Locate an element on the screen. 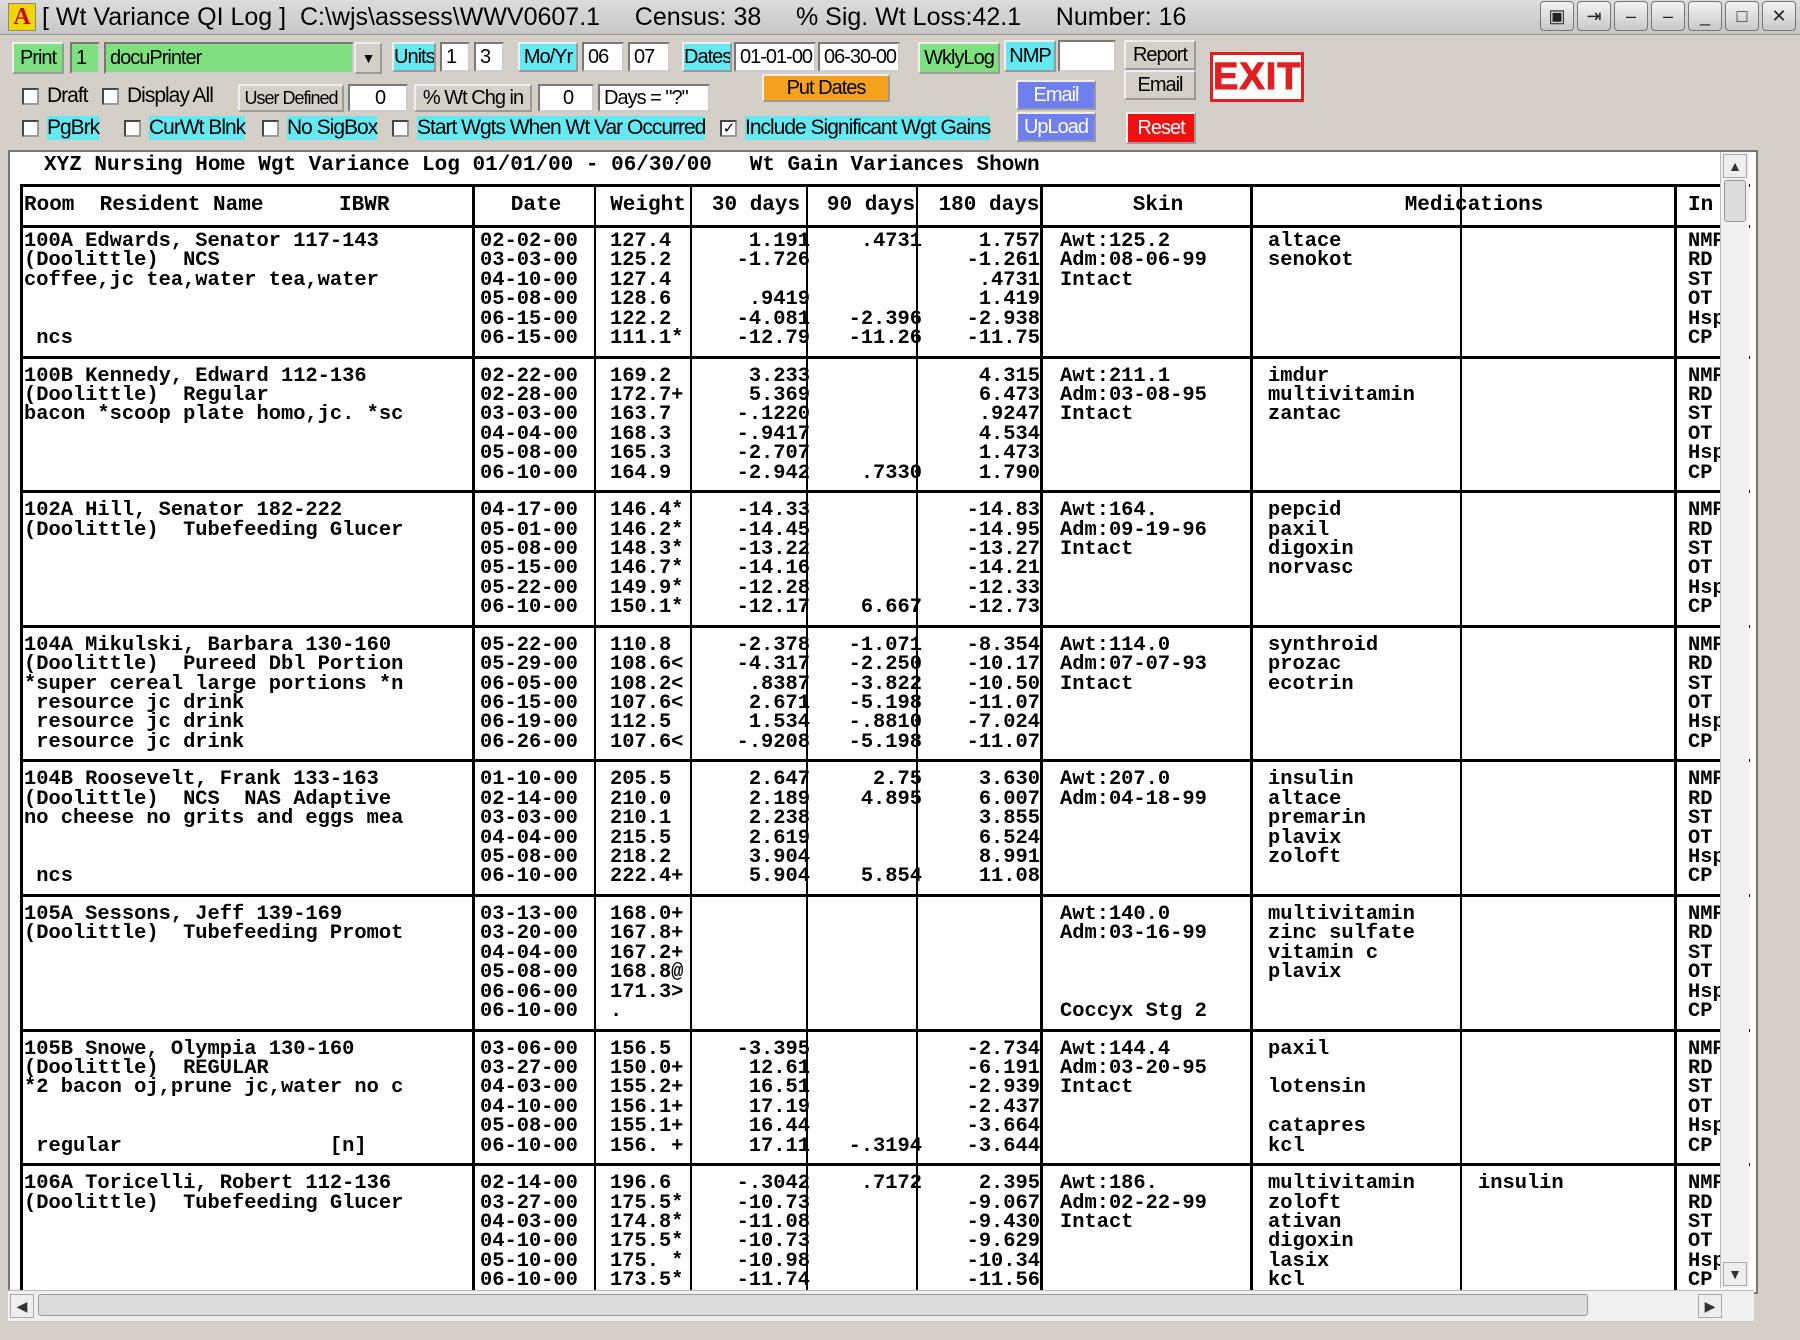 The image size is (1800, 1340). display-all-box is located at coordinates (110, 96).